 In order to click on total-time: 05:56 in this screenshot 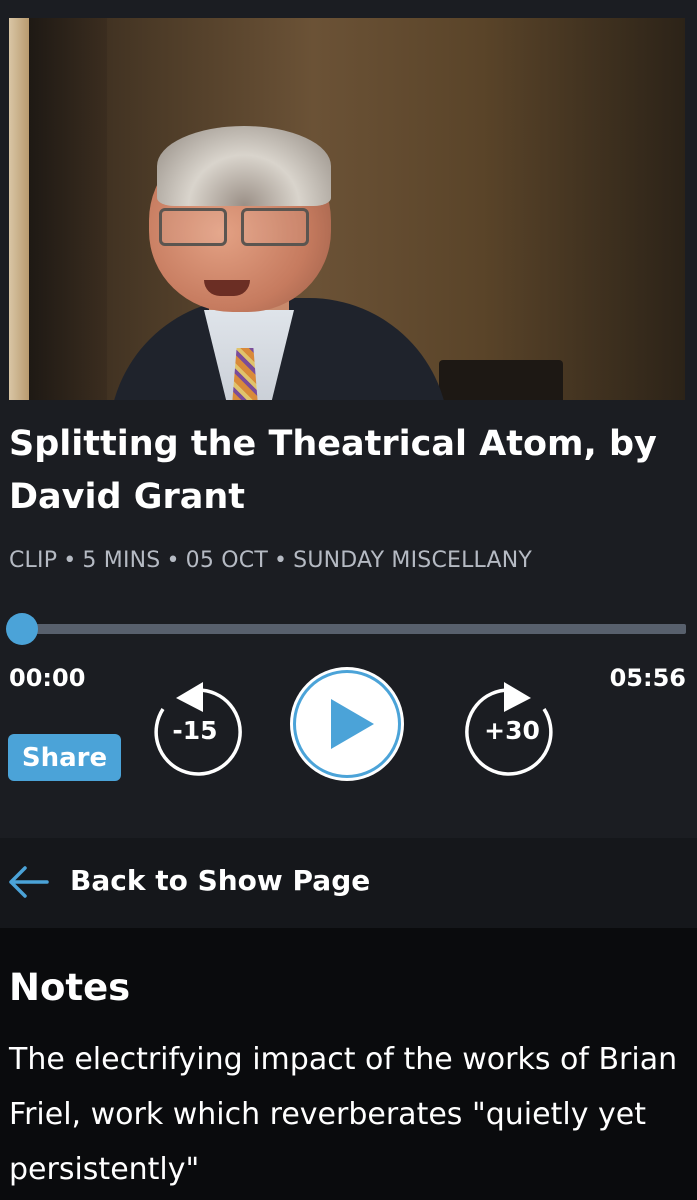, I will do `click(647, 678)`.